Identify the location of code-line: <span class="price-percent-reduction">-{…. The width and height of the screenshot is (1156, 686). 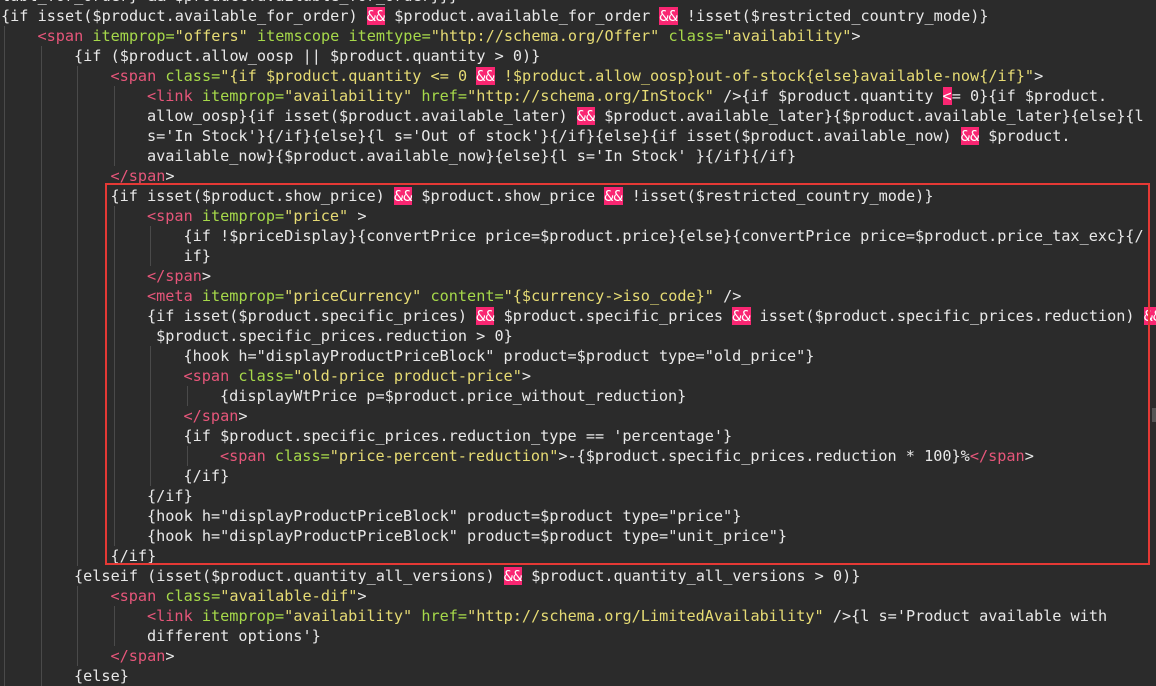
(578, 456).